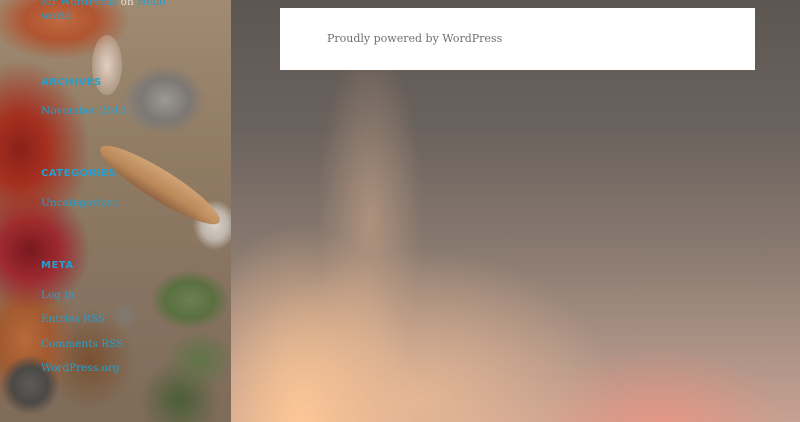  Describe the element at coordinates (84, 111) in the screenshot. I see `archive-link-november-2015: November 2015` at that location.